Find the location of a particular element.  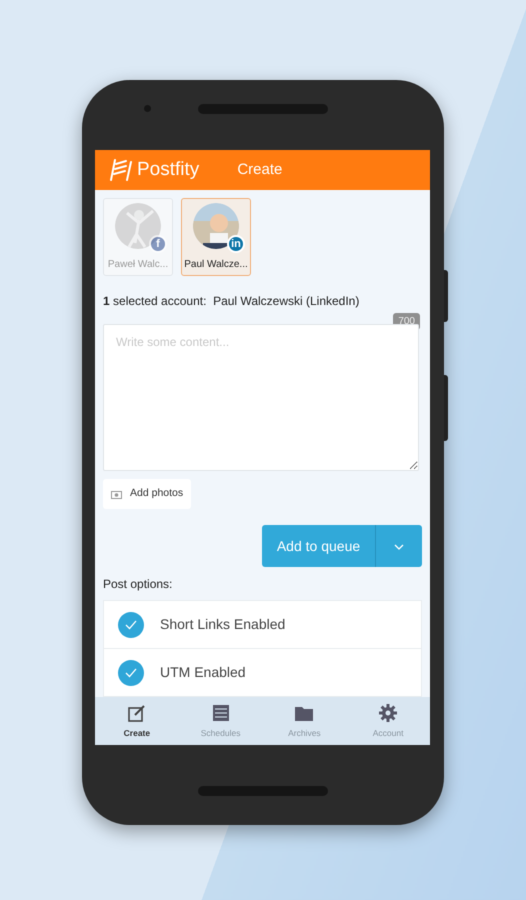

option-row: UTM Enabled is located at coordinates (262, 672).